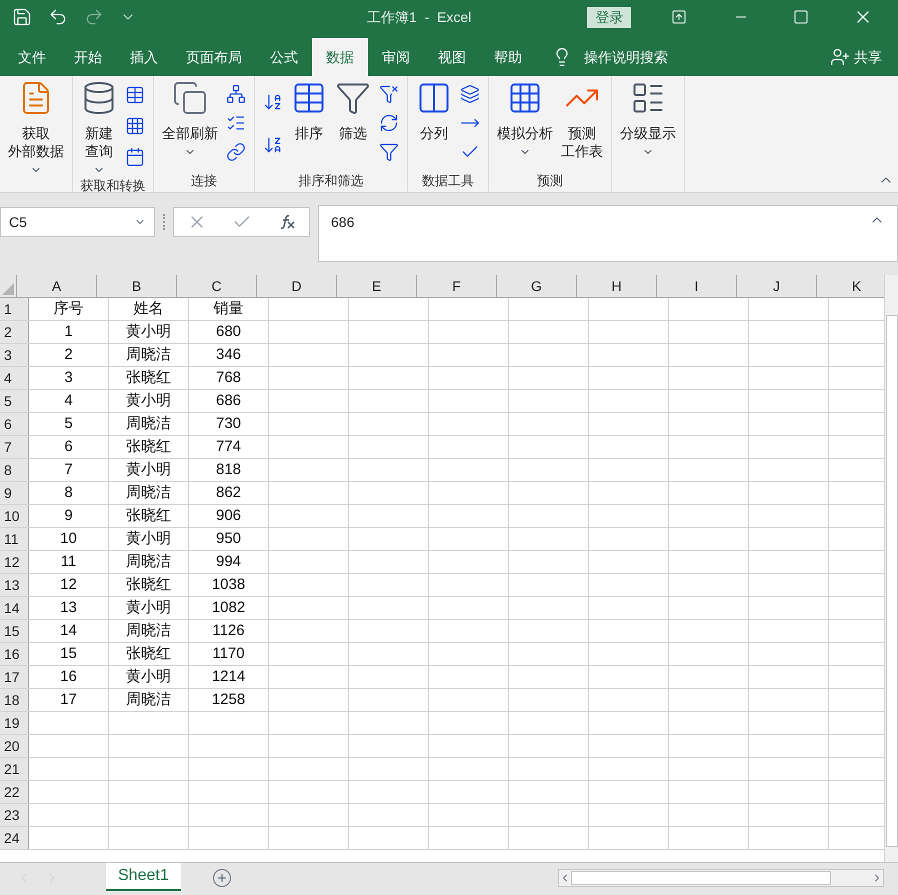  What do you see at coordinates (14, 815) in the screenshot?
I see `row-header: 23` at bounding box center [14, 815].